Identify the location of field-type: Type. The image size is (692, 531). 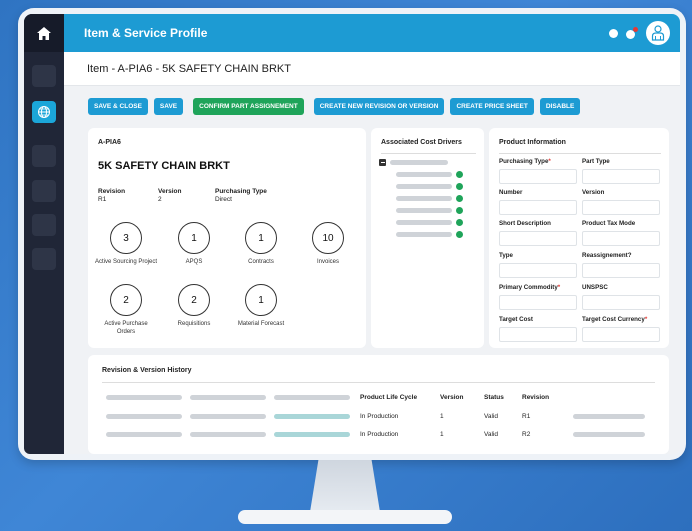
(538, 265).